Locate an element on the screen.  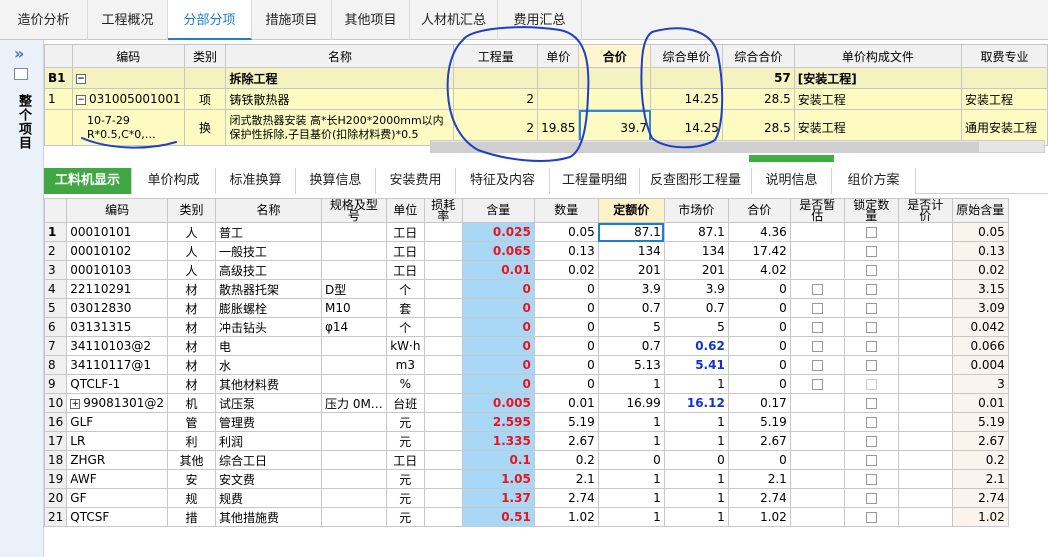
pane-splitter is located at coordinates (791, 158).